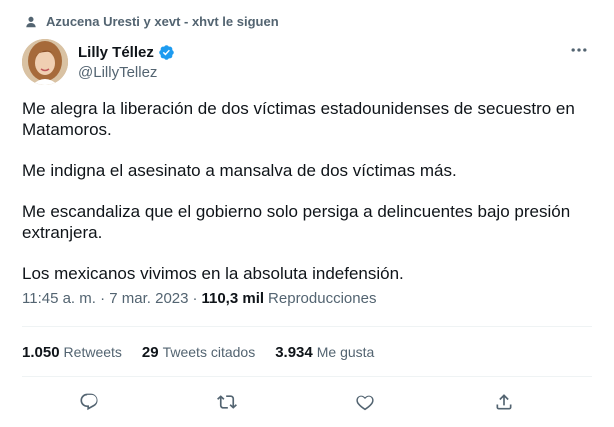  Describe the element at coordinates (345, 352) in the screenshot. I see `likes-label: Me gusta` at that location.